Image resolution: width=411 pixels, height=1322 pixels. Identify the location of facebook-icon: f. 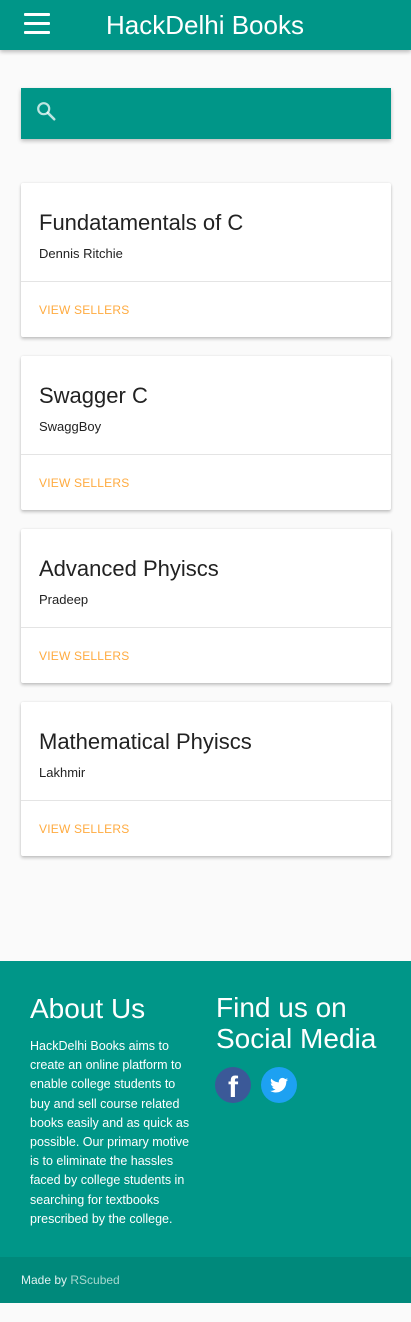
(233, 1085).